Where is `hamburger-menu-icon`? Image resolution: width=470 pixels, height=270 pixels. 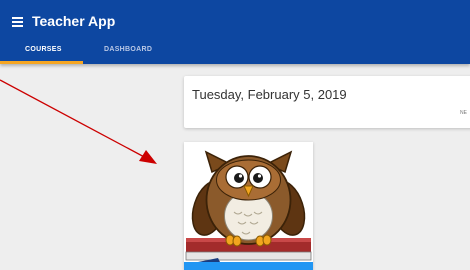 hamburger-menu-icon is located at coordinates (17, 22).